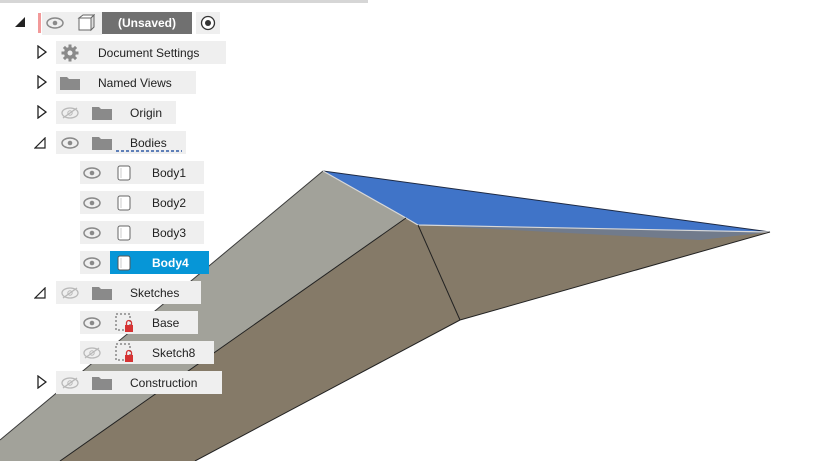 The width and height of the screenshot is (822, 461). Describe the element at coordinates (135, 82) in the screenshot. I see `tree-item-label: Named Views` at that location.